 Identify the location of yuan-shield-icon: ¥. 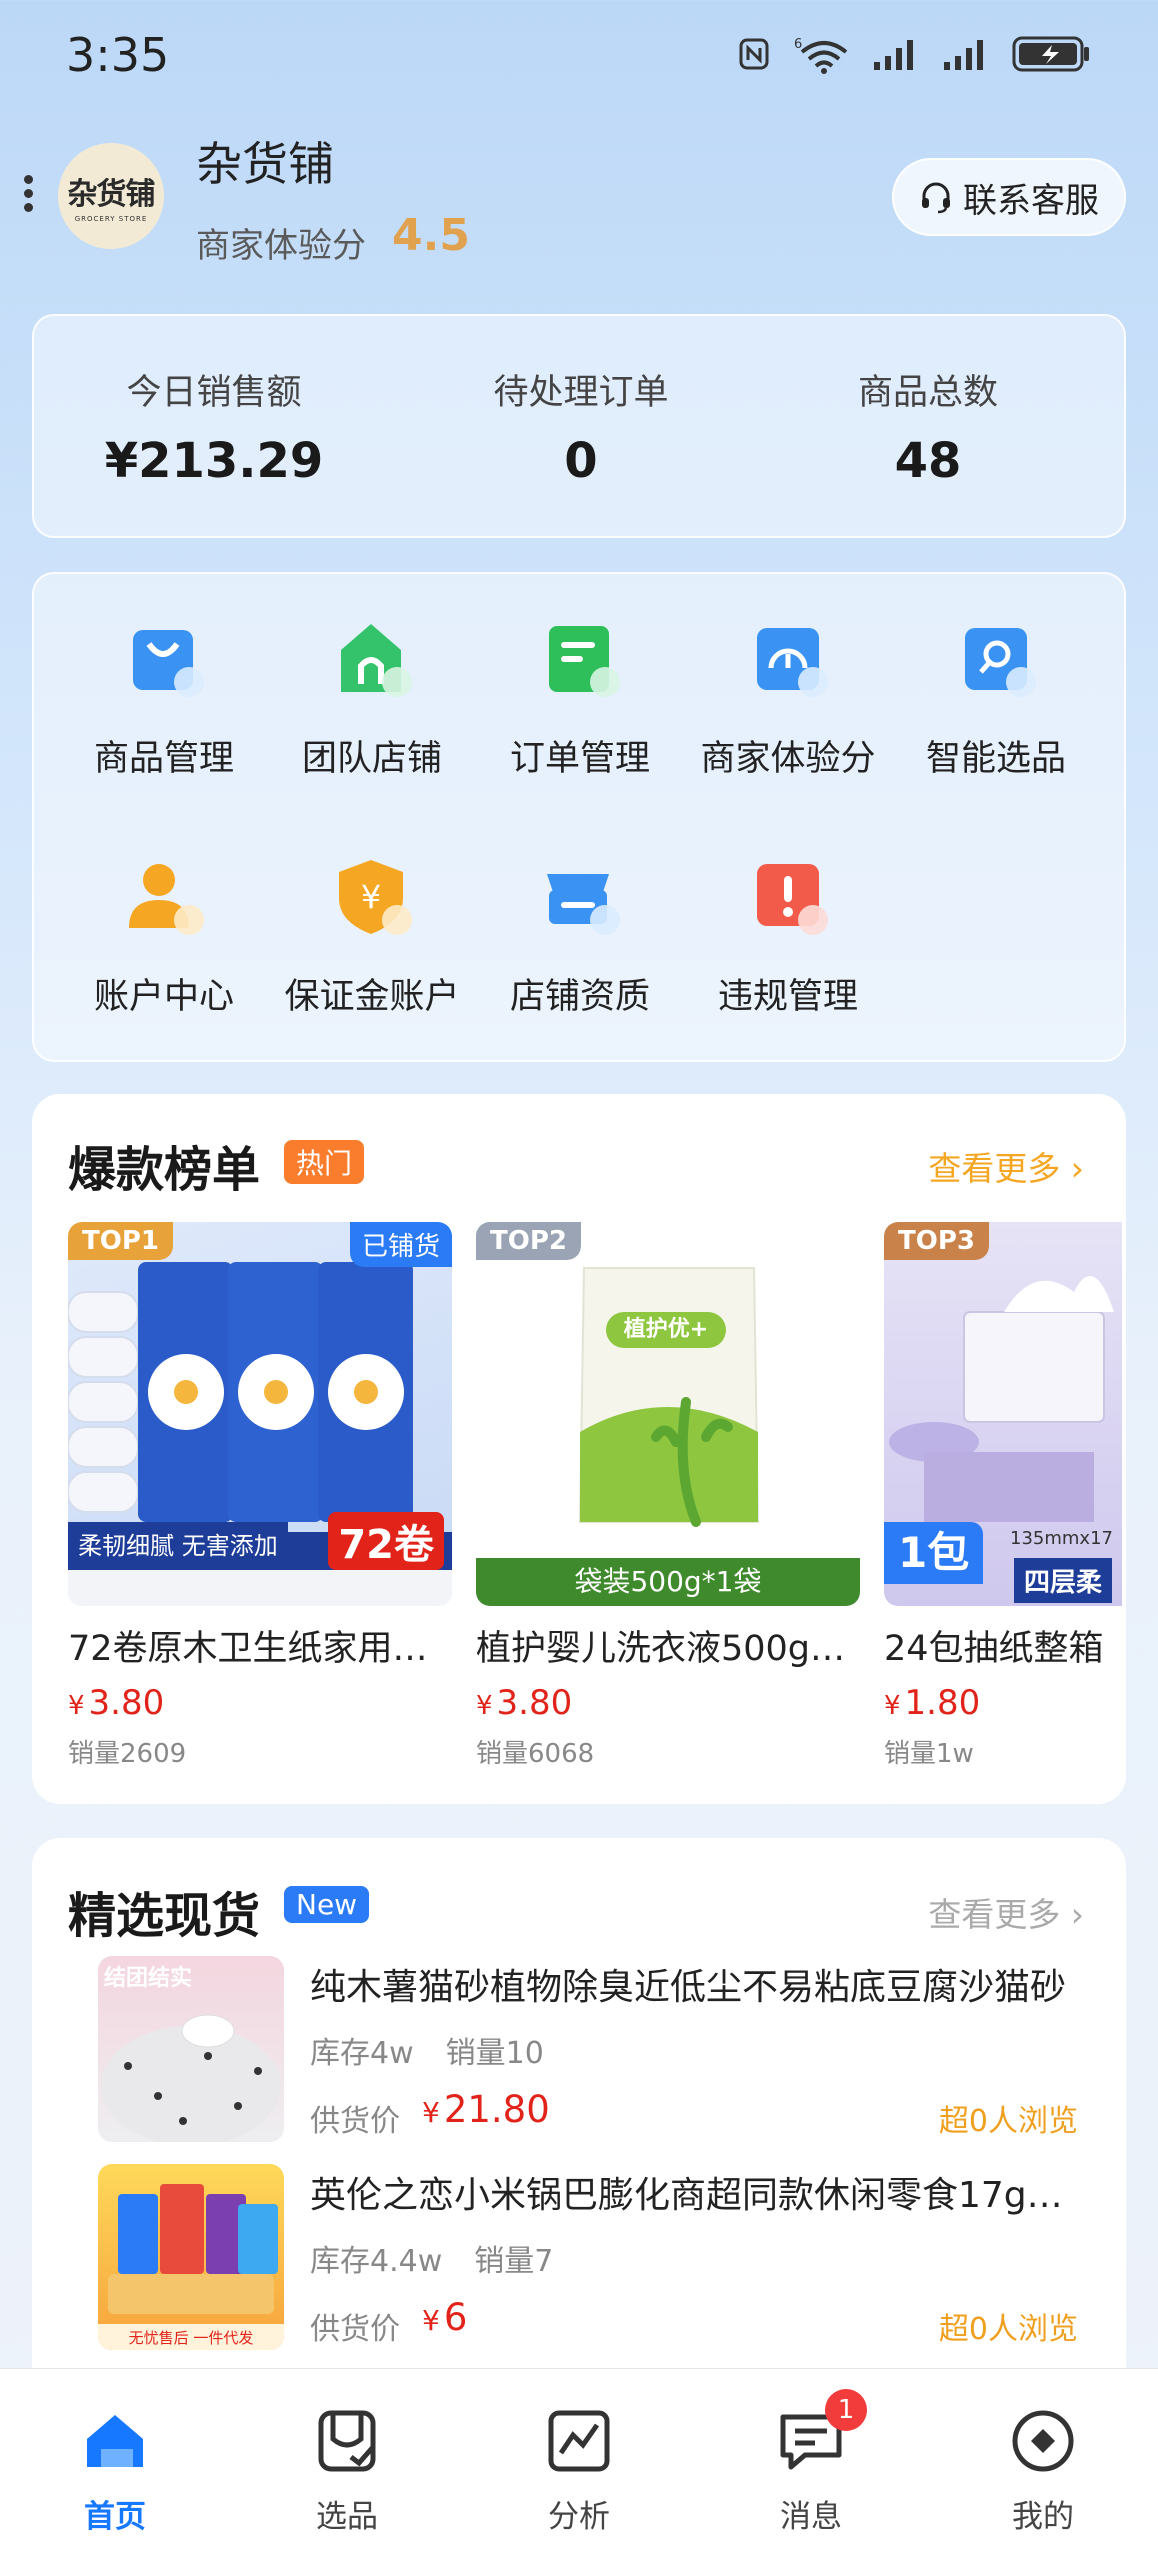
(372, 897).